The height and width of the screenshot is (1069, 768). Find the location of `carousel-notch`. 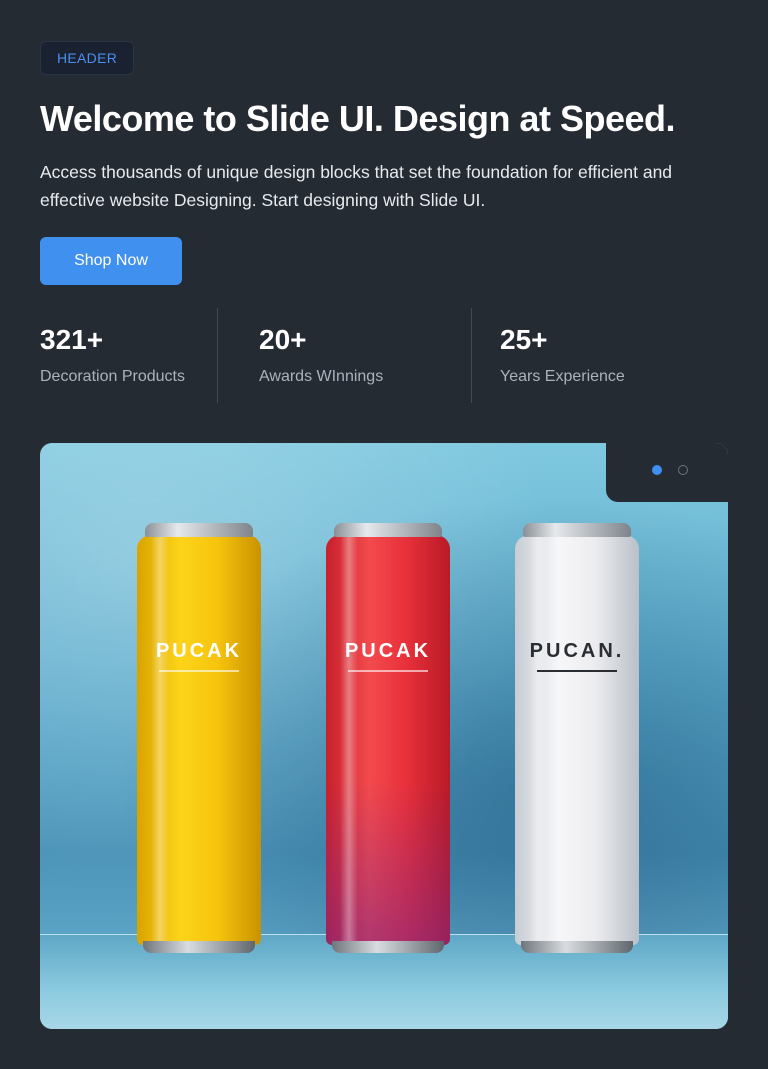

carousel-notch is located at coordinates (667, 472).